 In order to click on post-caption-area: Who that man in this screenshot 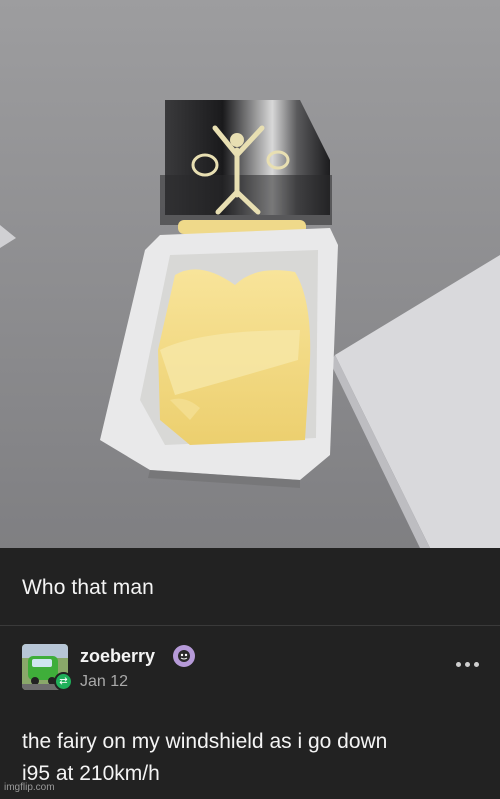, I will do `click(250, 586)`.